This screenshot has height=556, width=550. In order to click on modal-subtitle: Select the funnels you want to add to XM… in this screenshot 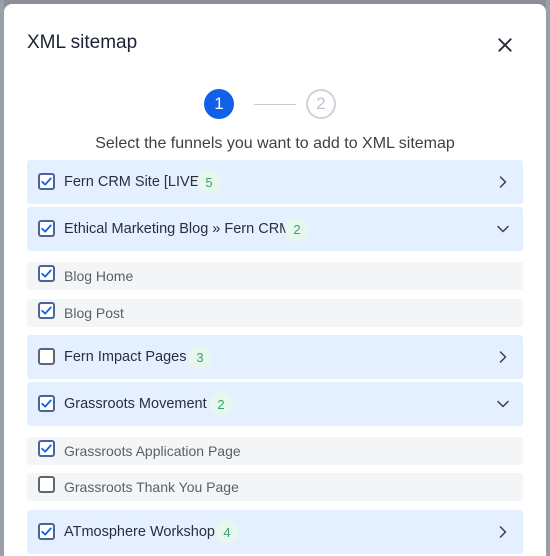, I will do `click(275, 143)`.